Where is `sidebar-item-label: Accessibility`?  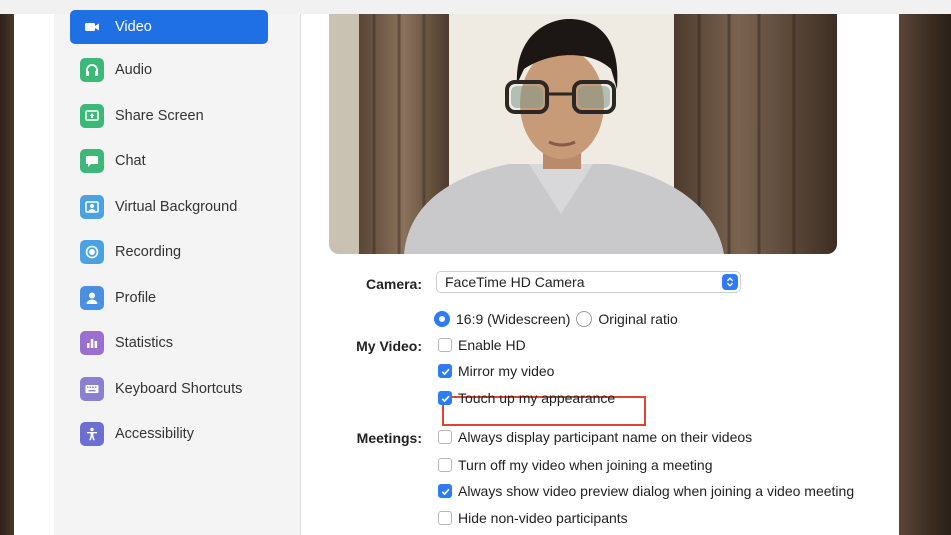 sidebar-item-label: Accessibility is located at coordinates (154, 434).